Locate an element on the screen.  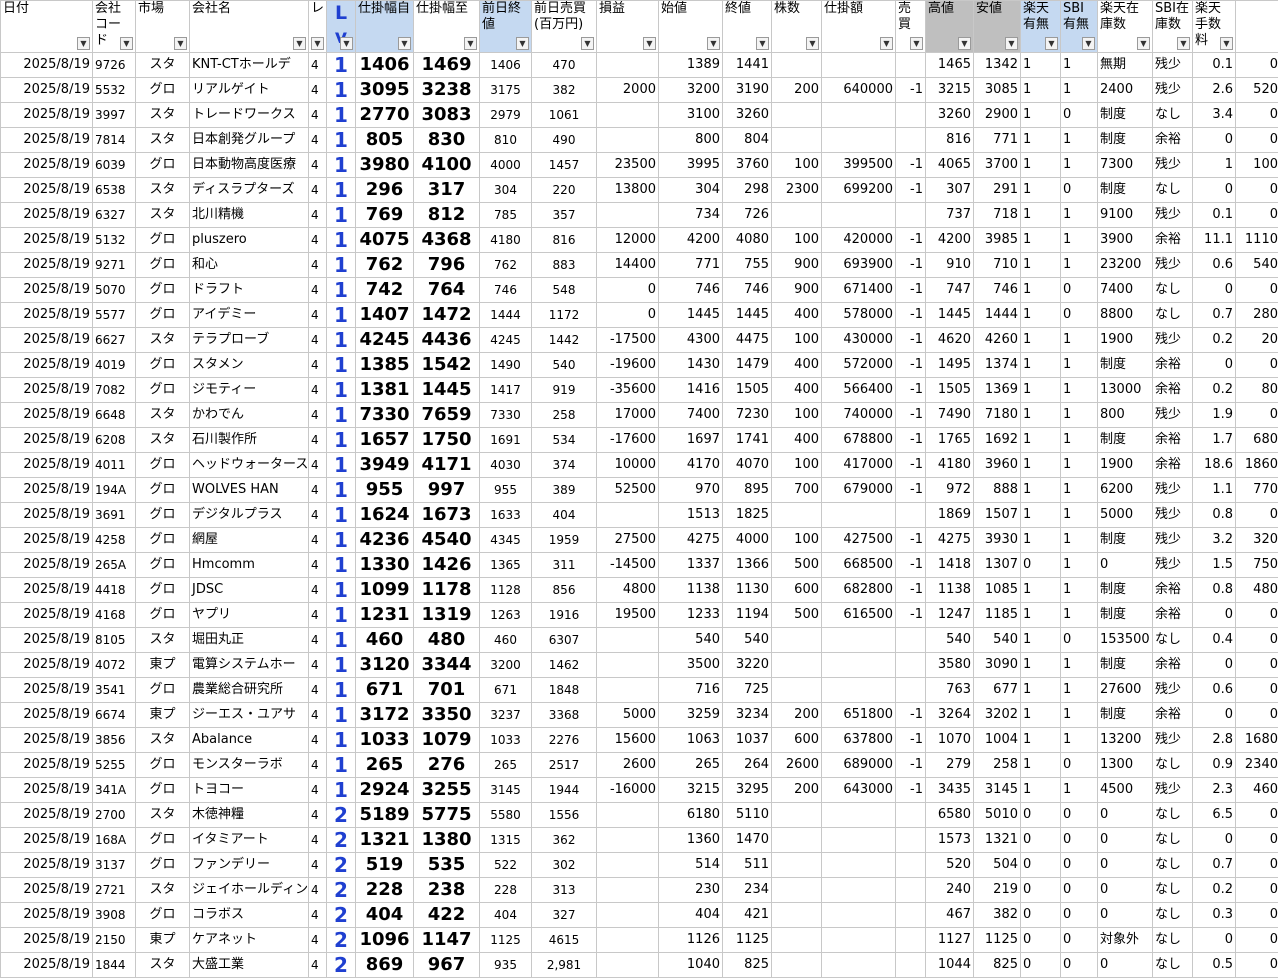
cell-close: 3760 is located at coordinates (747, 165).